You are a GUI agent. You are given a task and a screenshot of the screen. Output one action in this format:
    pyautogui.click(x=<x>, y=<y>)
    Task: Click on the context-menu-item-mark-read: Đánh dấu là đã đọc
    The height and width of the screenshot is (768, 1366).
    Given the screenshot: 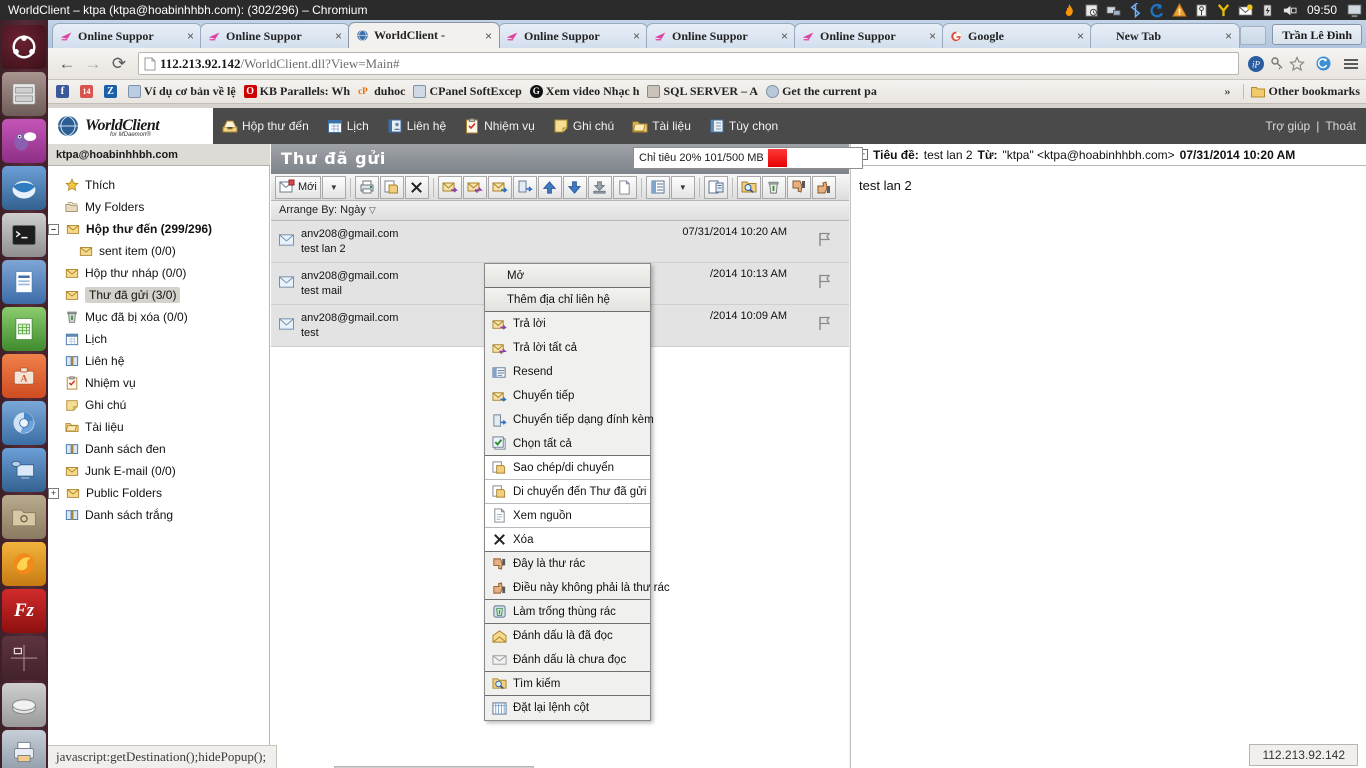 What is the action you would take?
    pyautogui.click(x=567, y=636)
    